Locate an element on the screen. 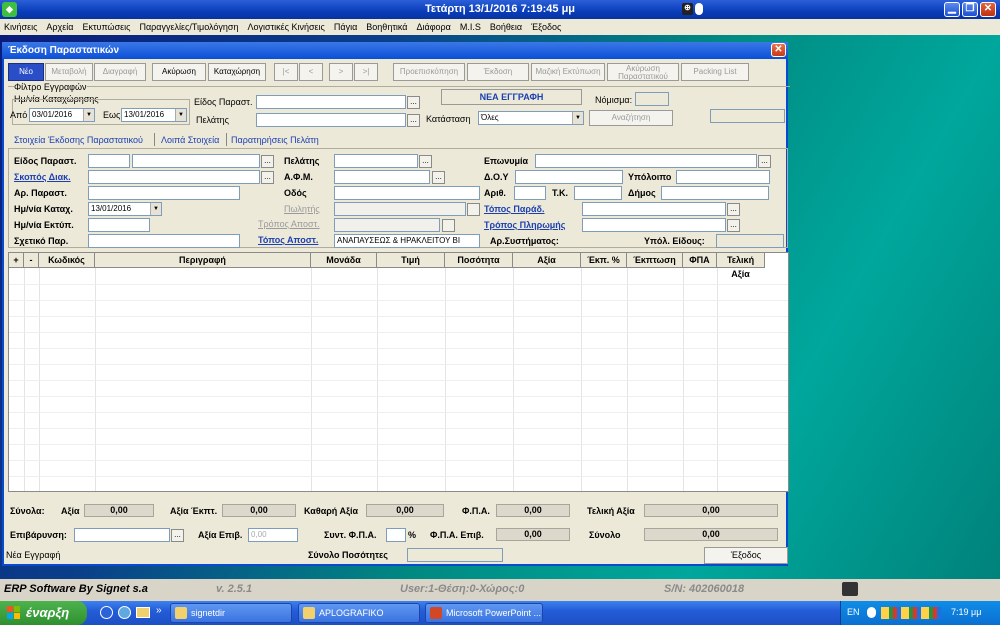 Image resolution: width=1000 pixels, height=625 pixels. number-input is located at coordinates (530, 193).